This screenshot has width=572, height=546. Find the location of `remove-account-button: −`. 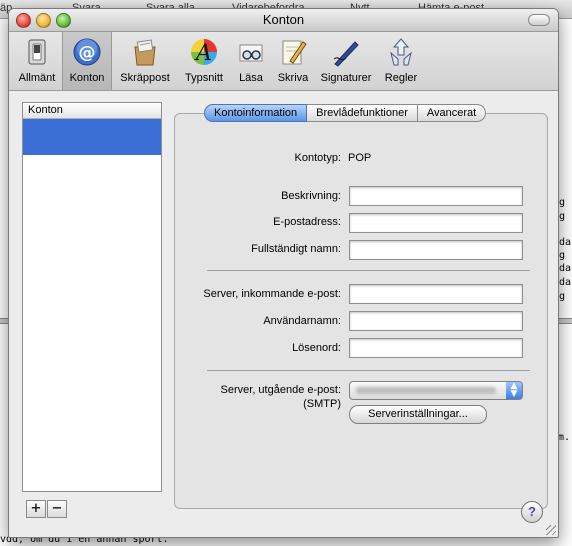

remove-account-button: − is located at coordinates (57, 509).